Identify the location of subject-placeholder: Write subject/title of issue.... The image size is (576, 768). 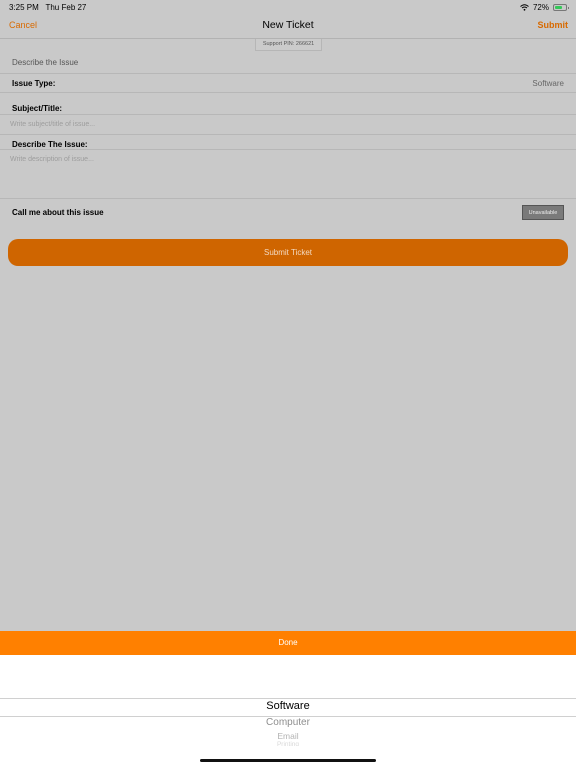
(53, 124).